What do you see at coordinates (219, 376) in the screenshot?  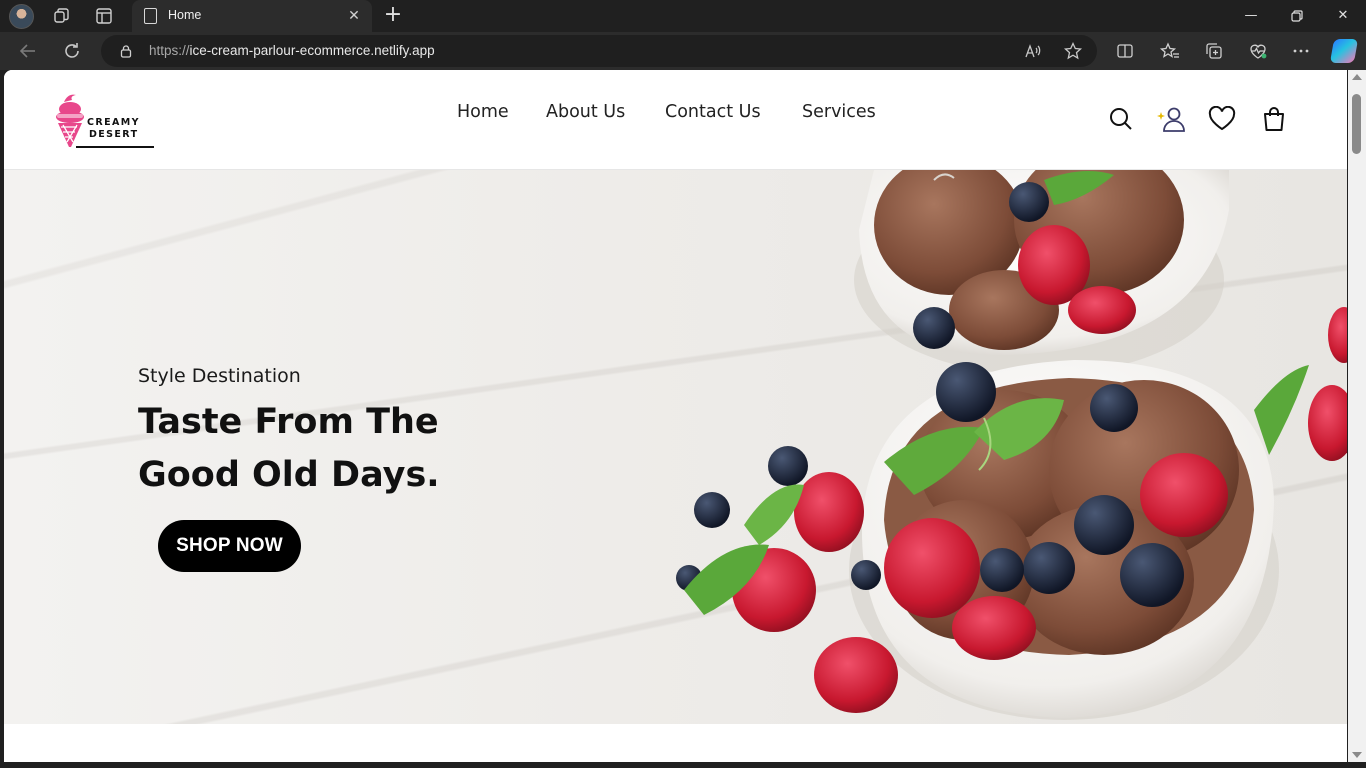 I see `hero-subtitle: Style Destination` at bounding box center [219, 376].